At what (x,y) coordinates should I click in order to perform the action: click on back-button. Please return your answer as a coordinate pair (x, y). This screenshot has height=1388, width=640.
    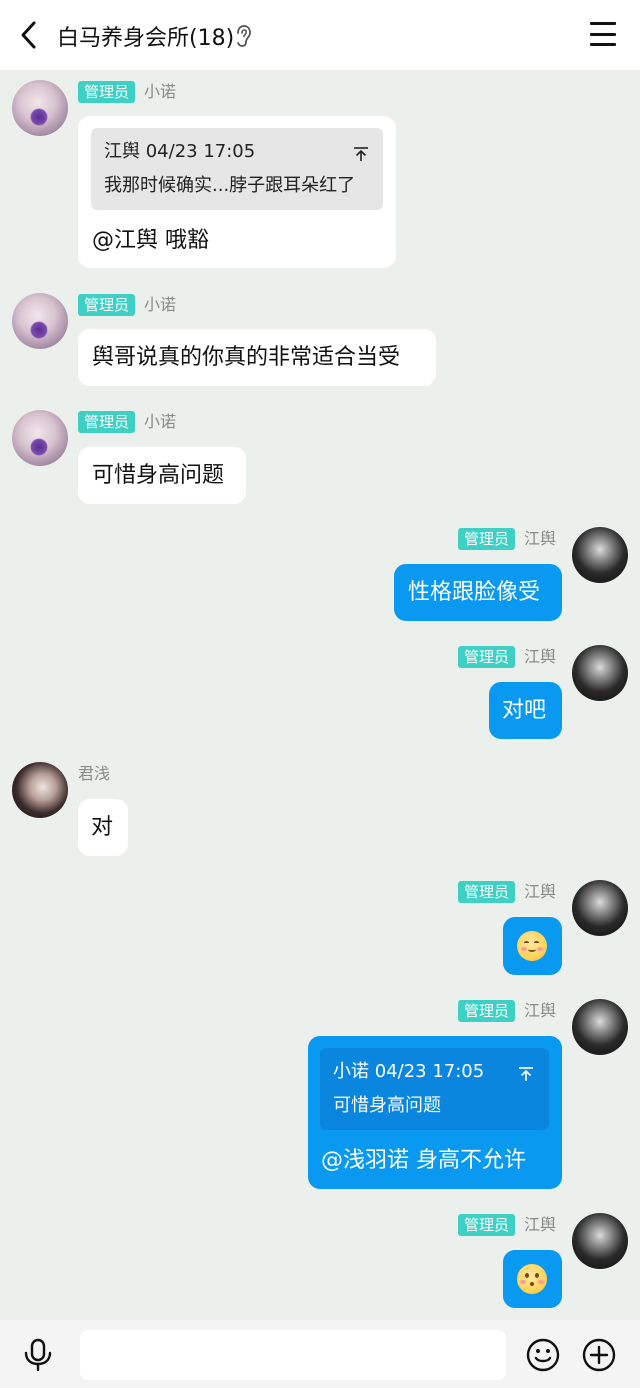
    Looking at the image, I should click on (28, 35).